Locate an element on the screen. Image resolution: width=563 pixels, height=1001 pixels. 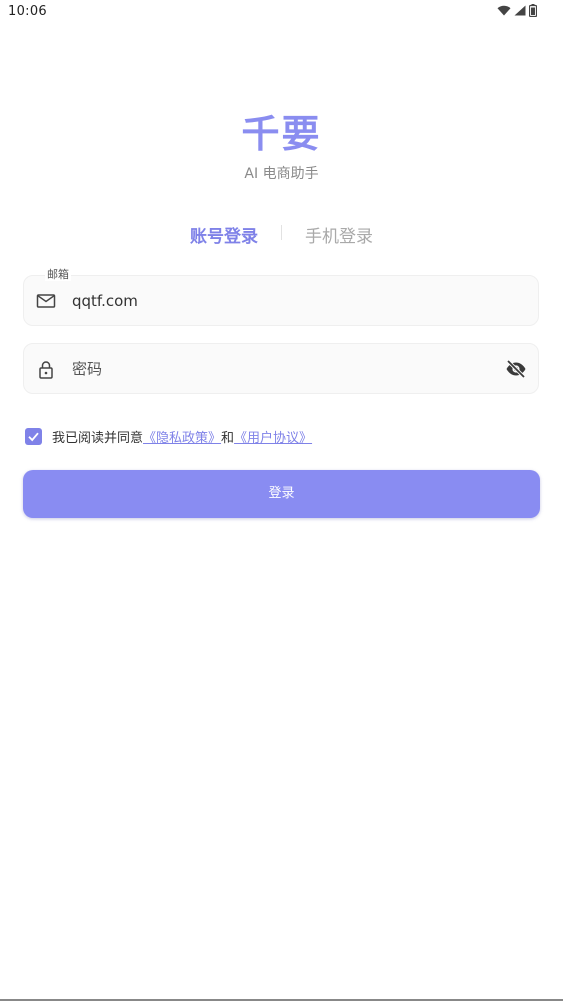
tab-divider is located at coordinates (281, 232).